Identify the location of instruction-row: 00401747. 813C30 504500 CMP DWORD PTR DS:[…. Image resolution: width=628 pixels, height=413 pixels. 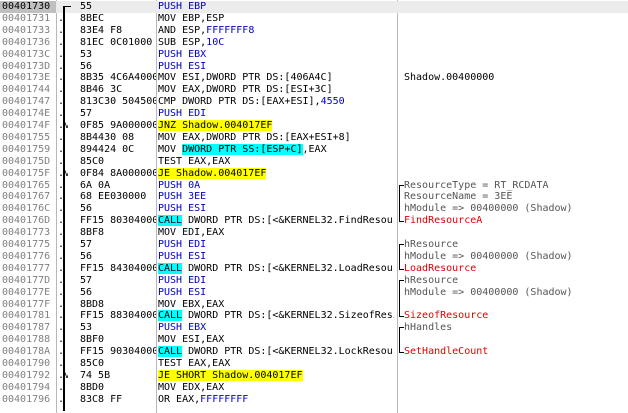
(314, 102).